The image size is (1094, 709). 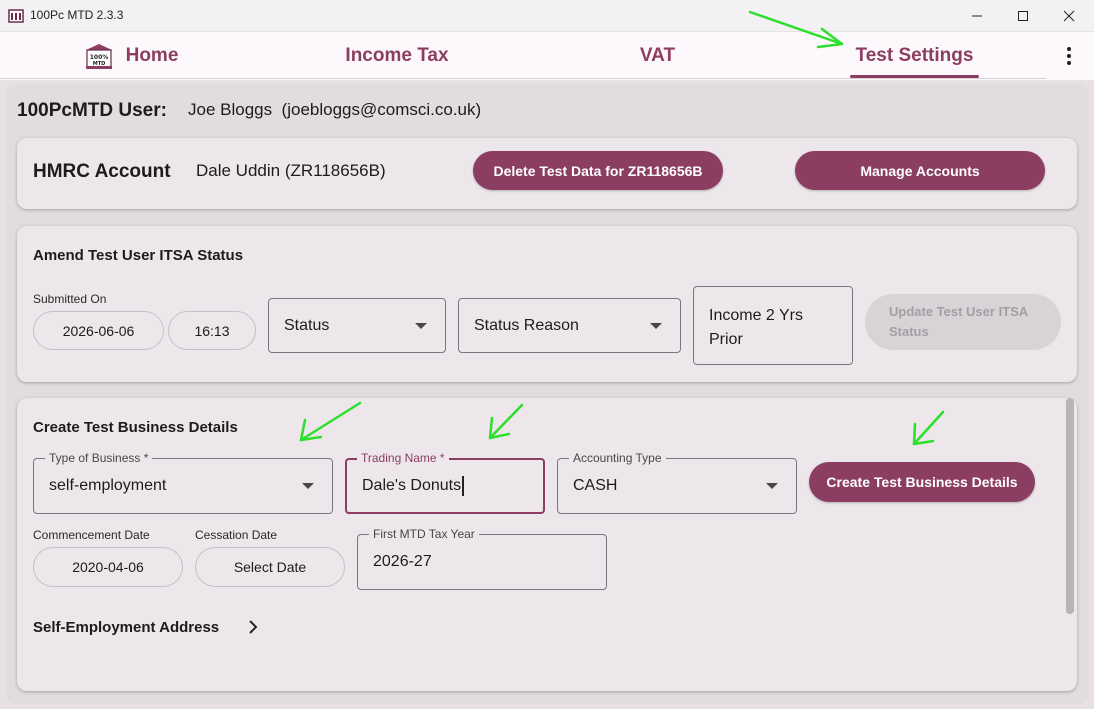 I want to click on first-mtd-tax-year-label: First MTD Tax Year, so click(x=424, y=534).